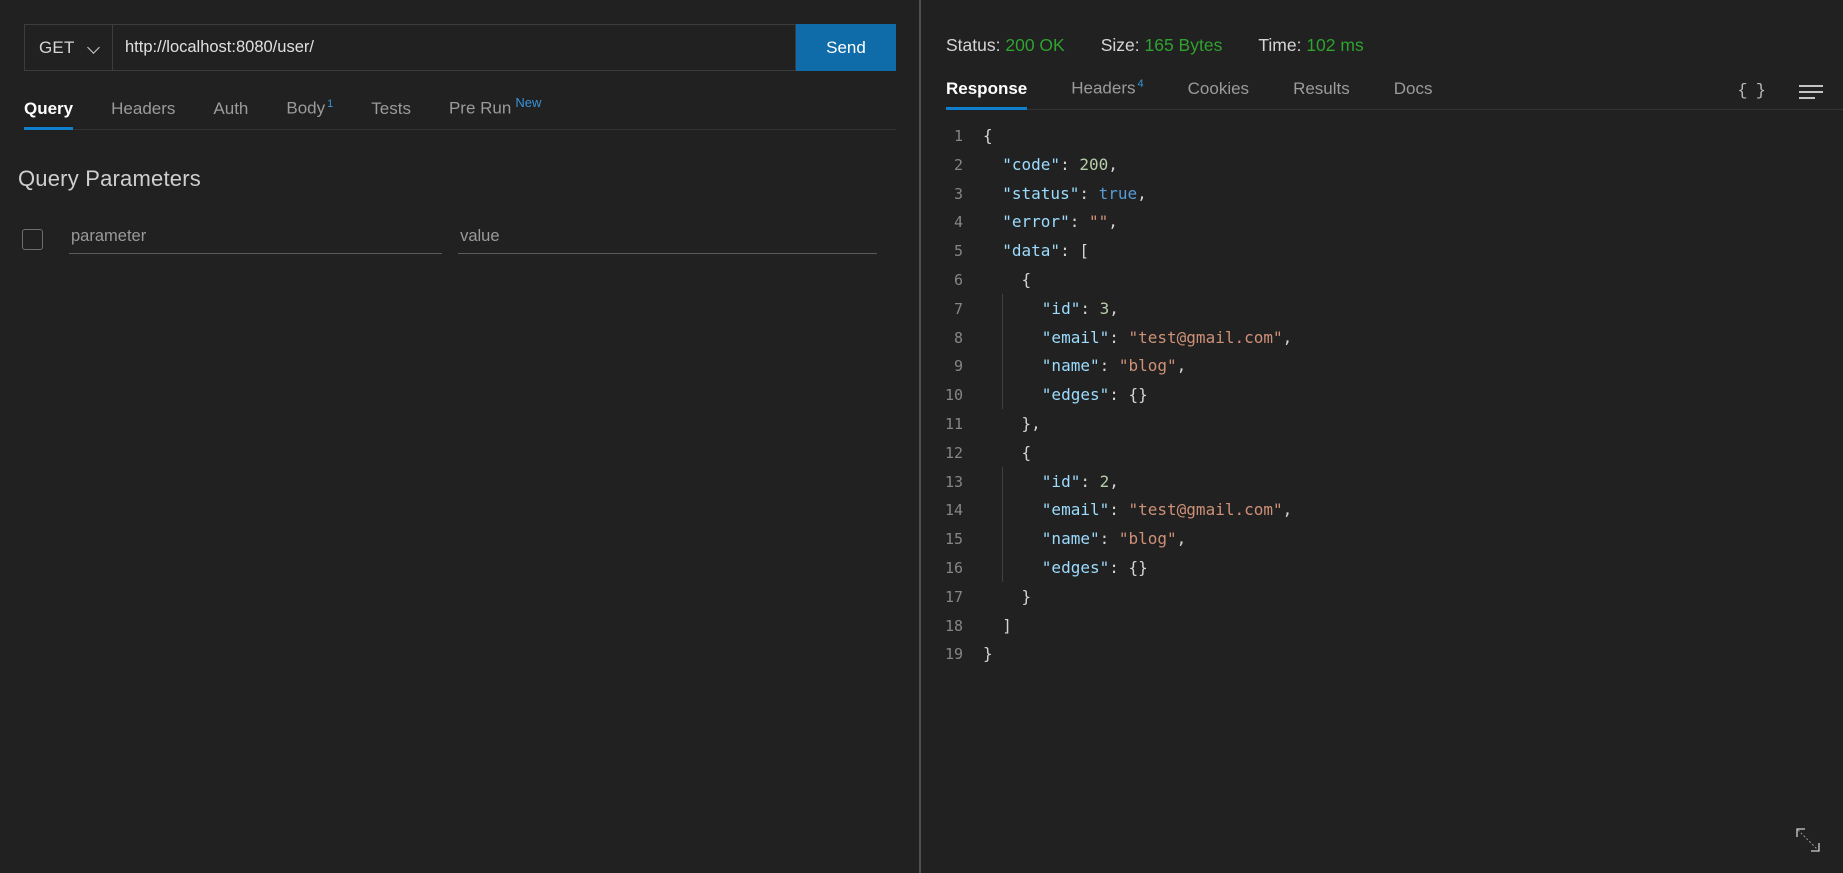 This screenshot has height=873, width=1843. What do you see at coordinates (1382, 280) in the screenshot?
I see `code-line: 6 {` at bounding box center [1382, 280].